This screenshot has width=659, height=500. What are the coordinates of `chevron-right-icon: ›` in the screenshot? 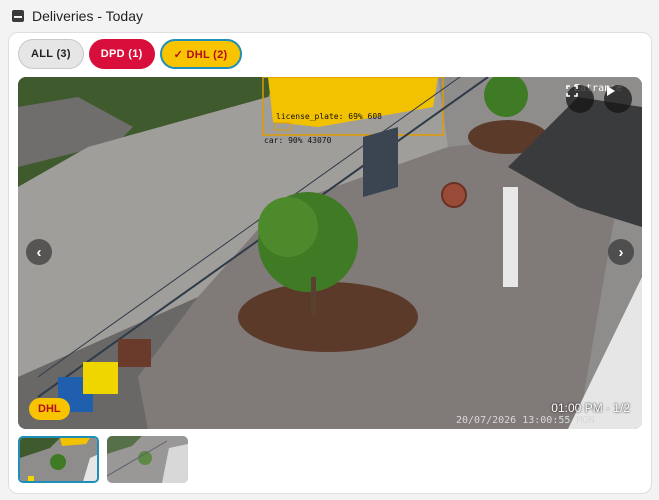 It's located at (621, 252).